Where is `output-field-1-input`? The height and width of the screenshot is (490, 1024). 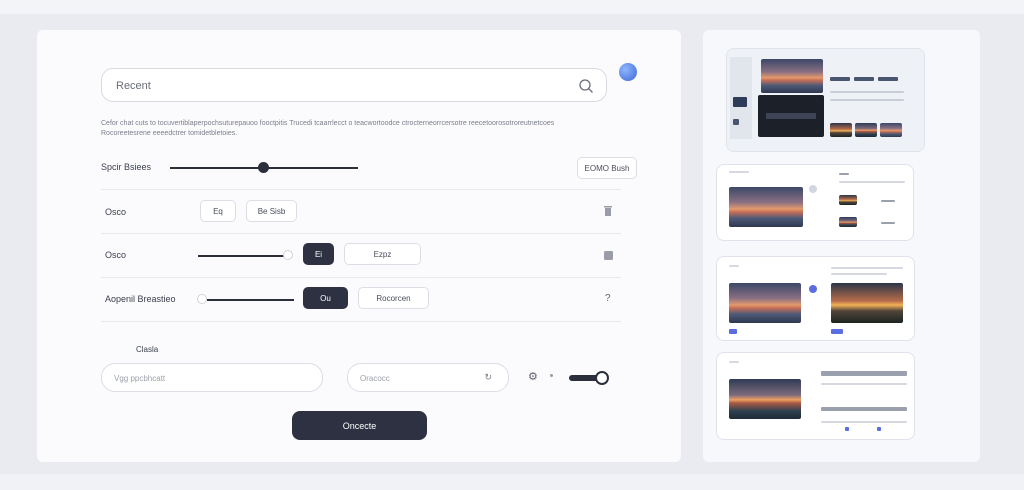 output-field-1-input is located at coordinates (209, 378).